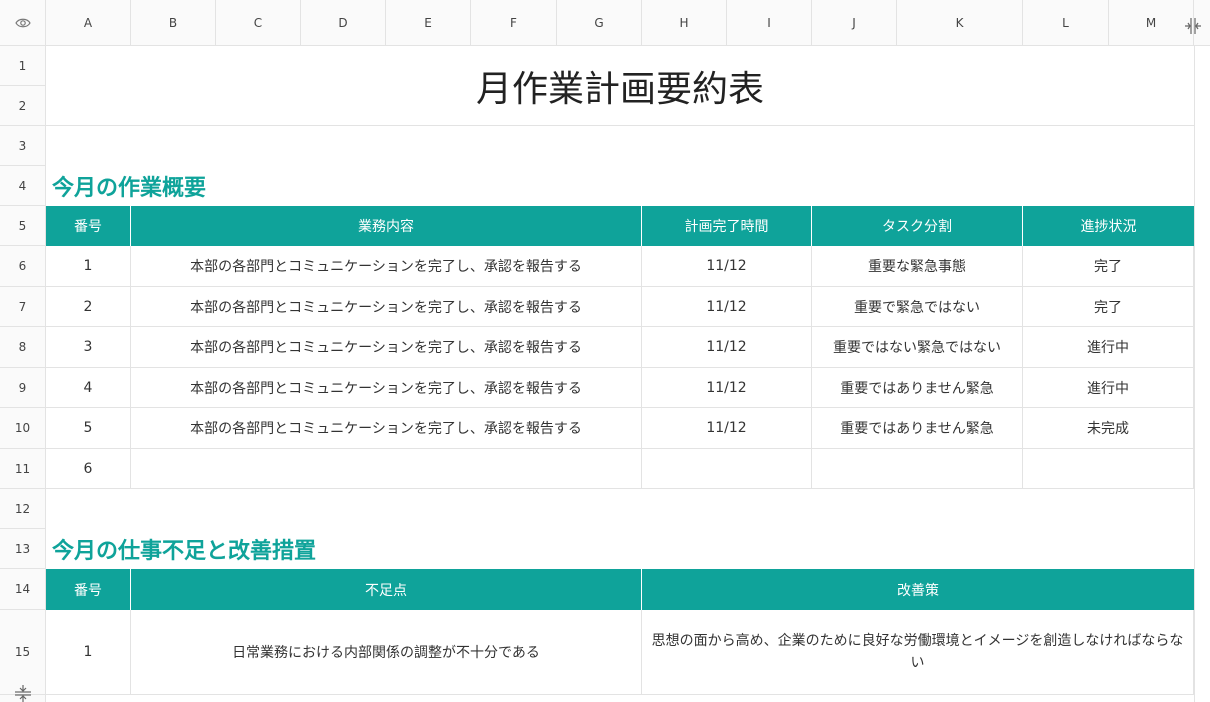 The width and height of the screenshot is (1210, 702). Describe the element at coordinates (620, 86) in the screenshot. I see `sheet-title: 月作業計画要約表` at that location.